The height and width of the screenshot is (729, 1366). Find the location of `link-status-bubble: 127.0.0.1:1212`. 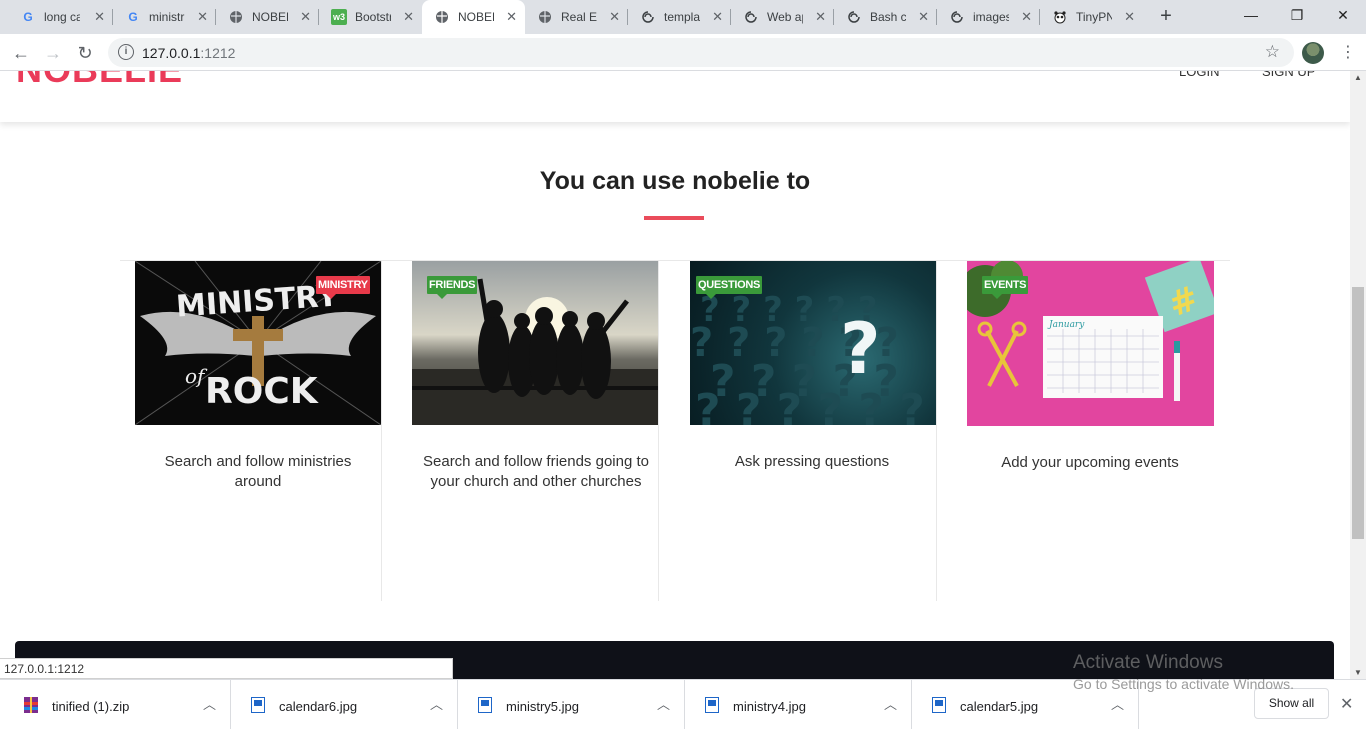

link-status-bubble: 127.0.0.1:1212 is located at coordinates (226, 668).